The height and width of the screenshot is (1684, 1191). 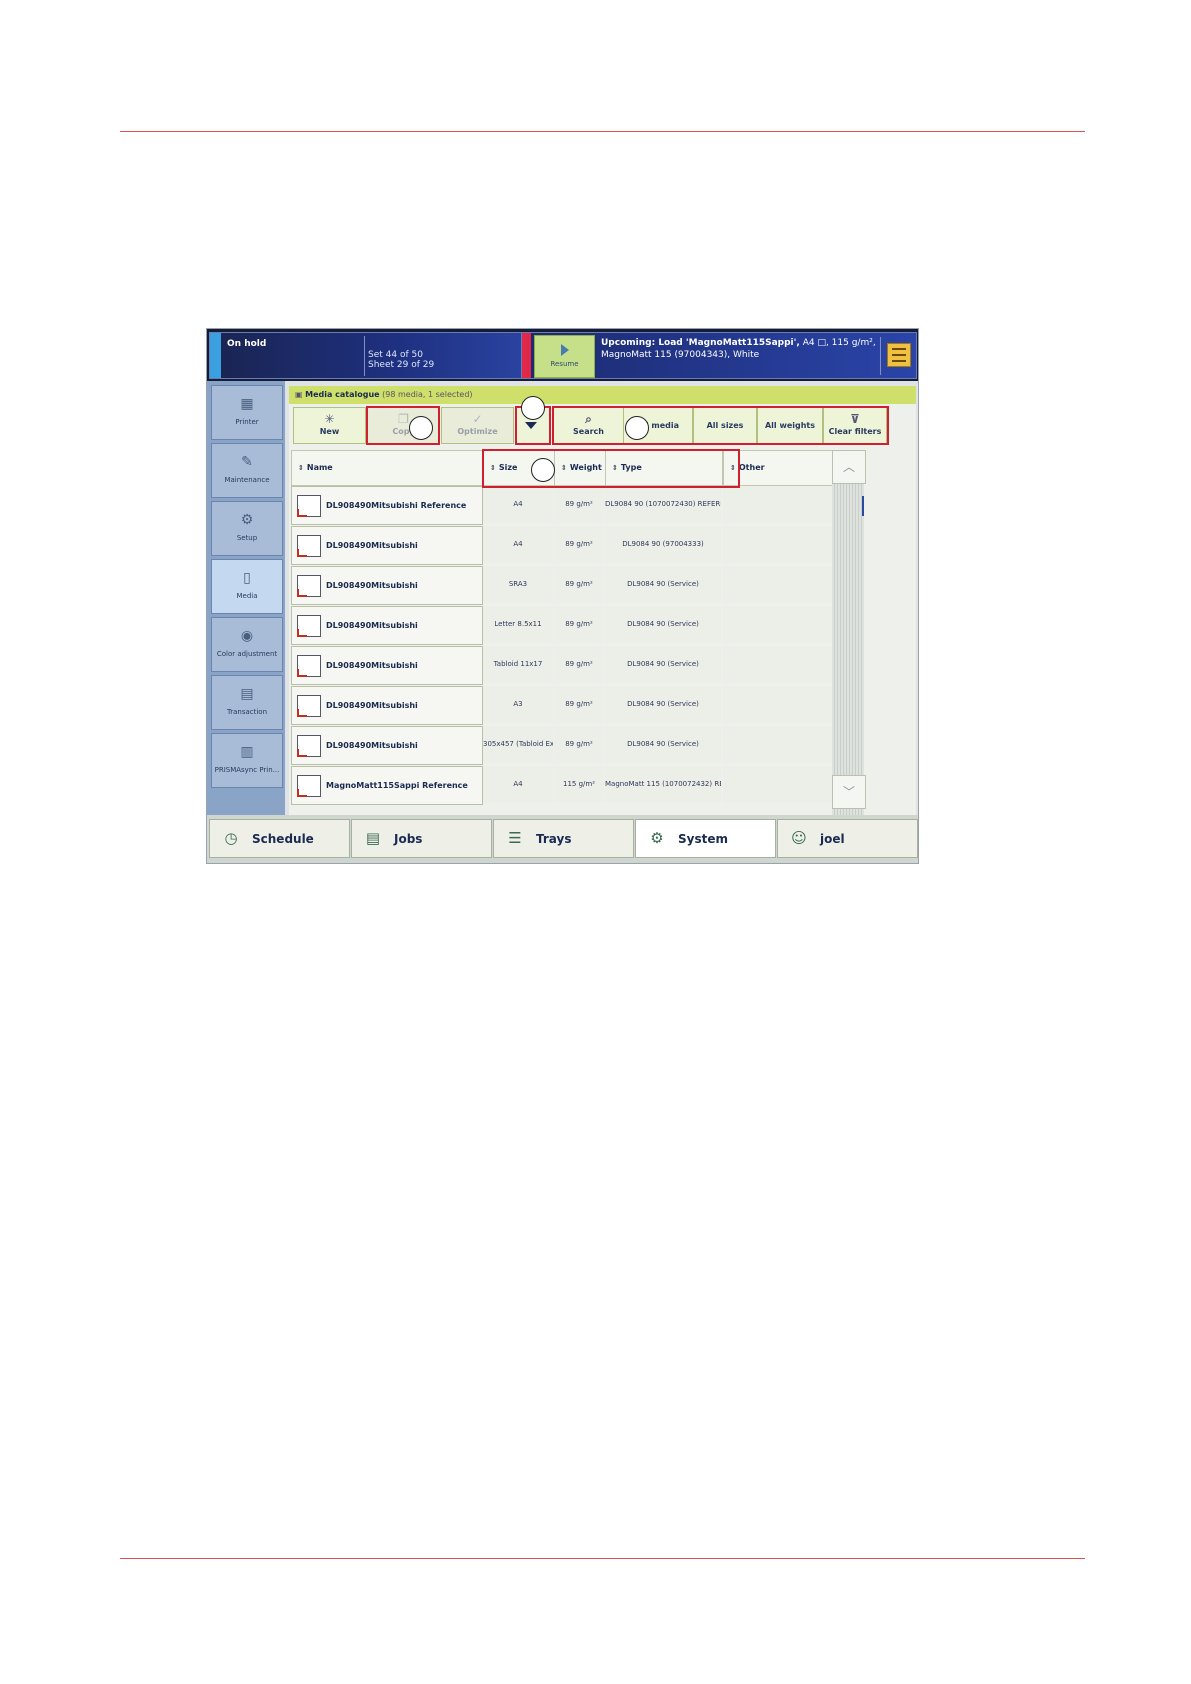 I want to click on cell-size: A3, so click(x=518, y=704).